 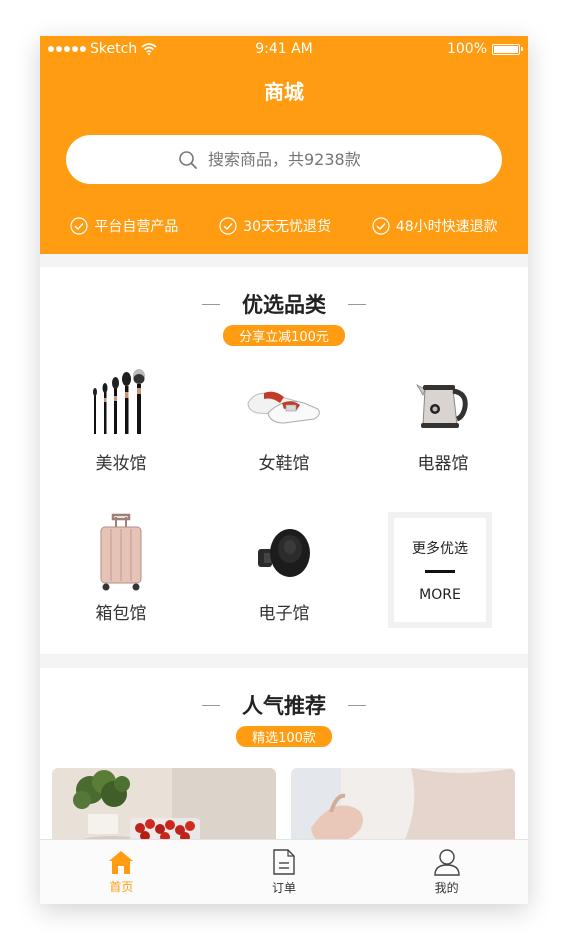 What do you see at coordinates (446, 227) in the screenshot?
I see `feature-label: 48小时快速退款` at bounding box center [446, 227].